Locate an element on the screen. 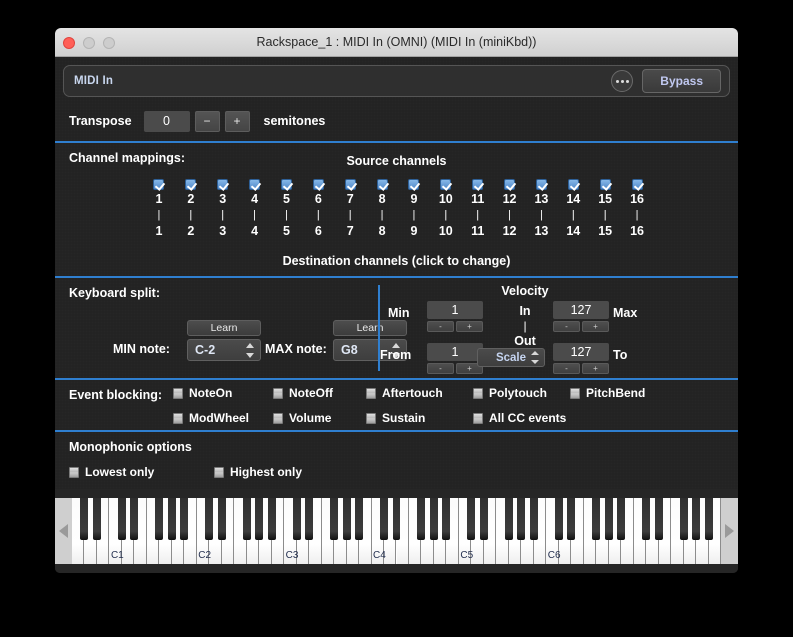  destination-channel-number: 15 is located at coordinates (605, 231).